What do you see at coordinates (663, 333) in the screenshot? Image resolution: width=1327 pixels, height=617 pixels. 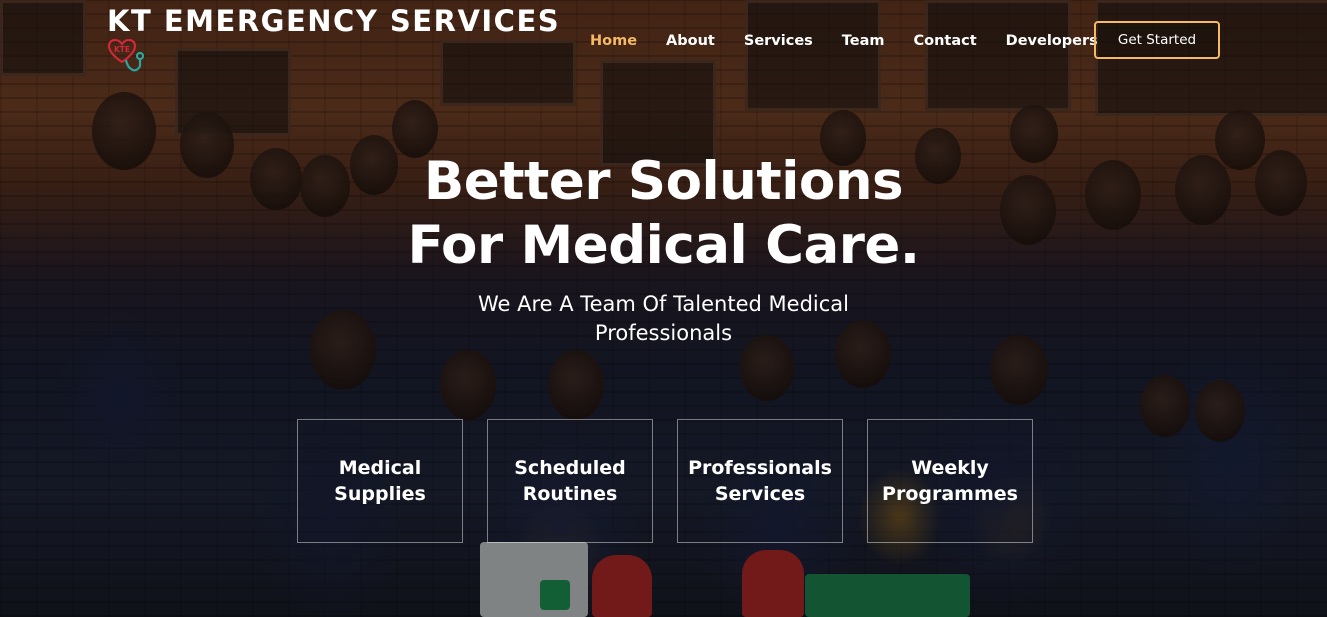 I see `subheadline-line: Professionals` at bounding box center [663, 333].